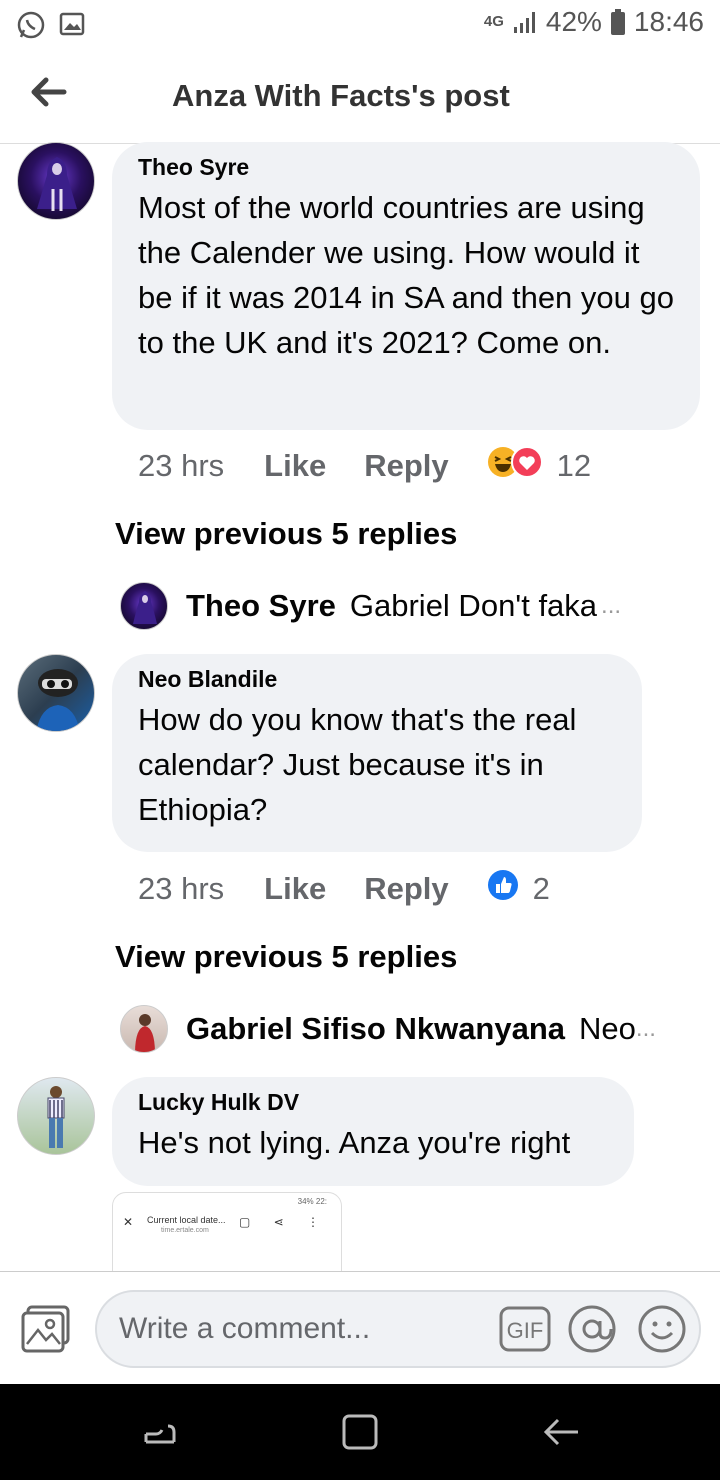 The image size is (720, 1480). I want to click on post-header: Anza With Facts's post, so click(360, 97).